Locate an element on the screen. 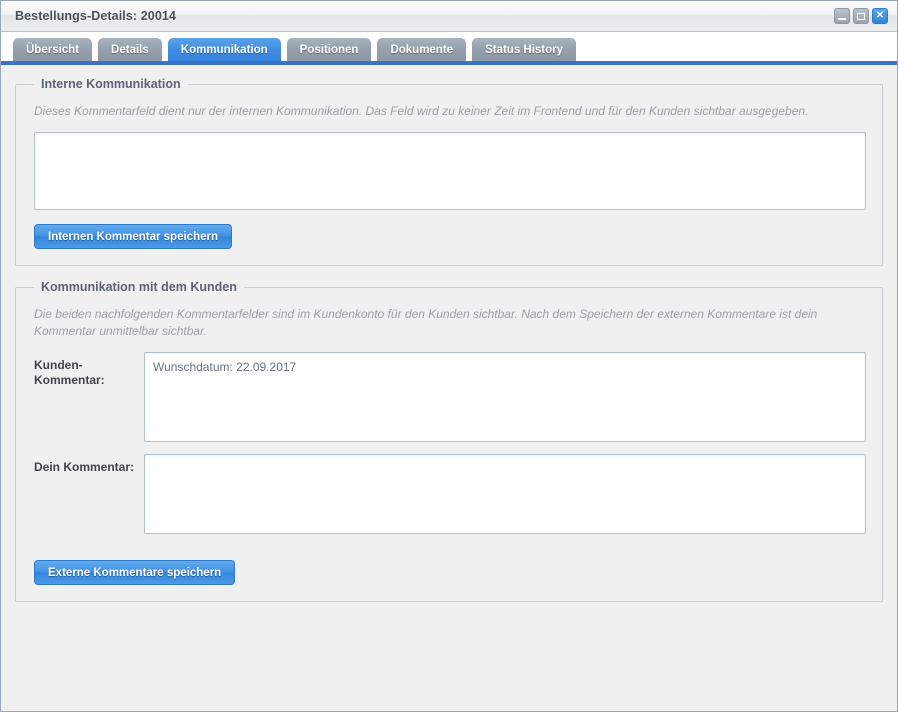 This screenshot has width=900, height=714. tab-dokumente: Dokumente is located at coordinates (422, 49).